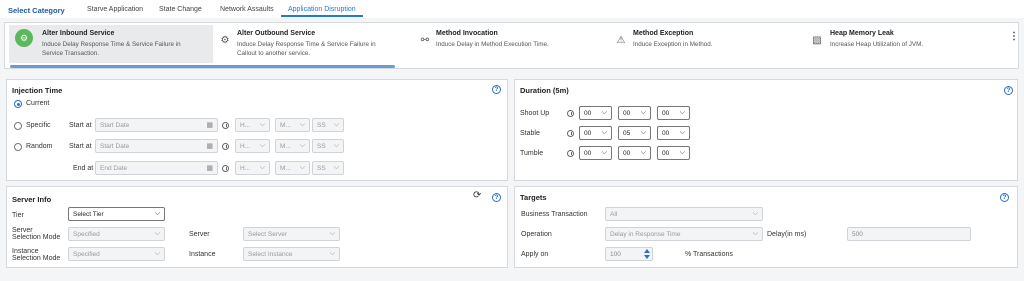 The image size is (1024, 281). I want to click on random-end-date-input: End Date ▦, so click(156, 168).